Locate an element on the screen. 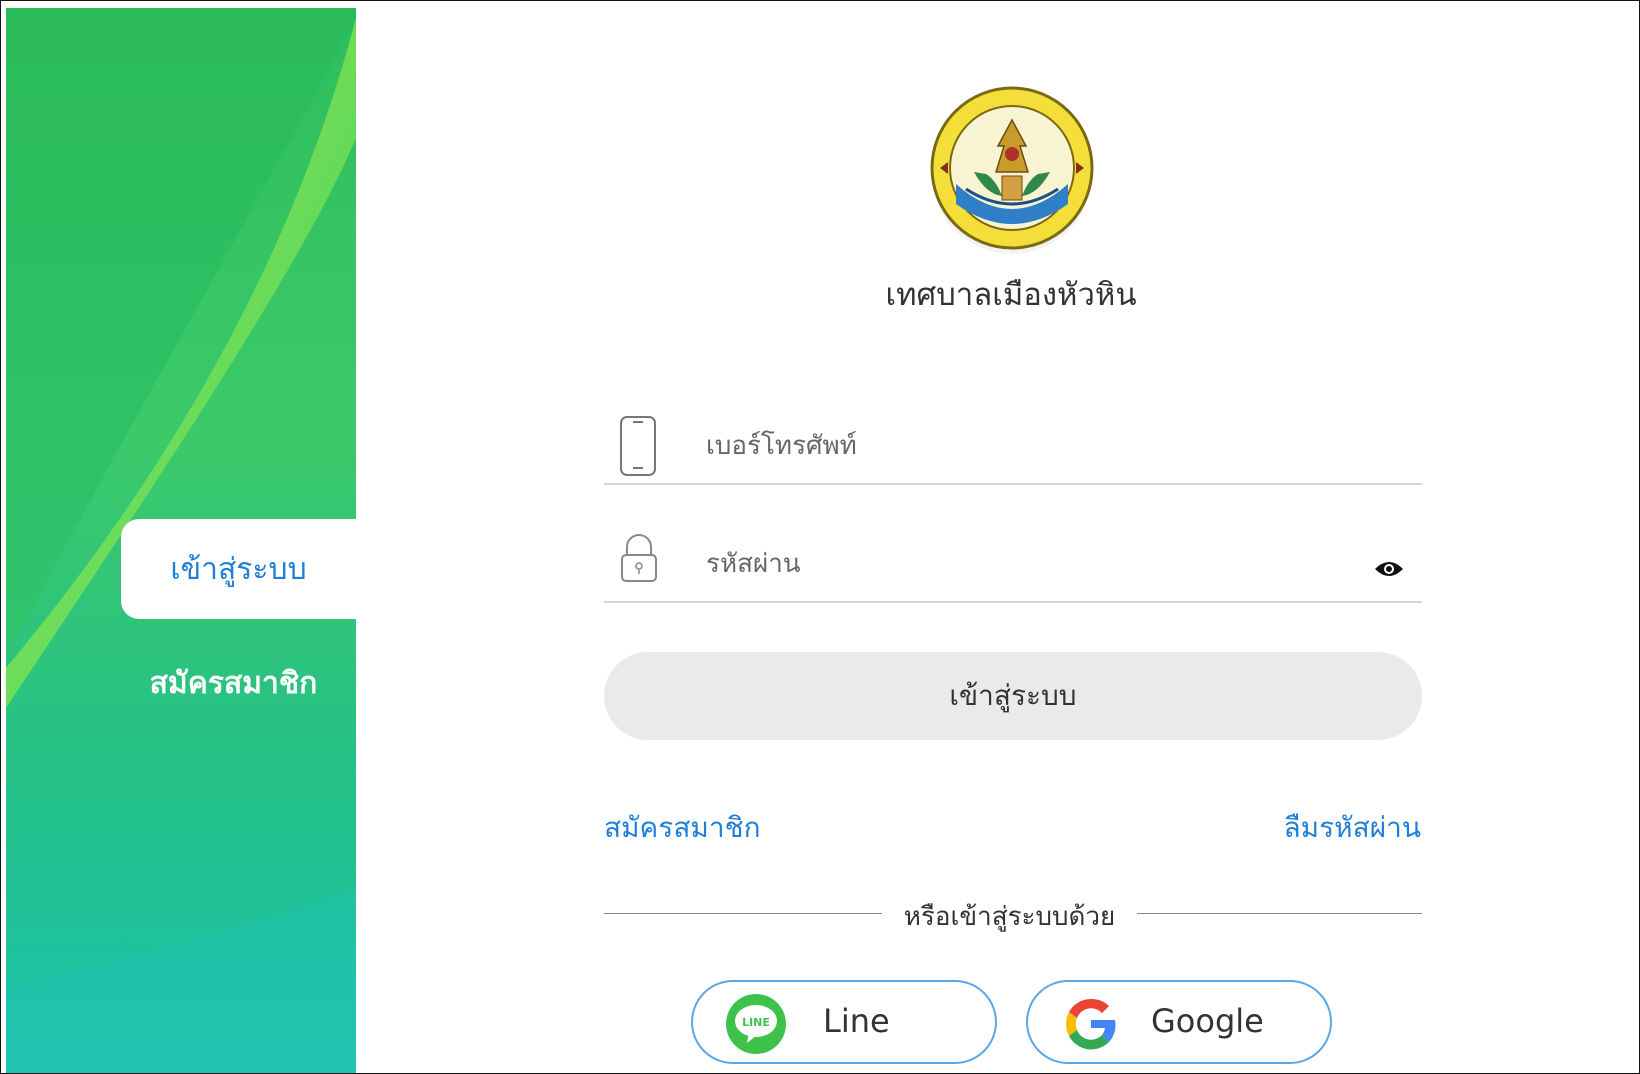  lock-icon is located at coordinates (639, 560).